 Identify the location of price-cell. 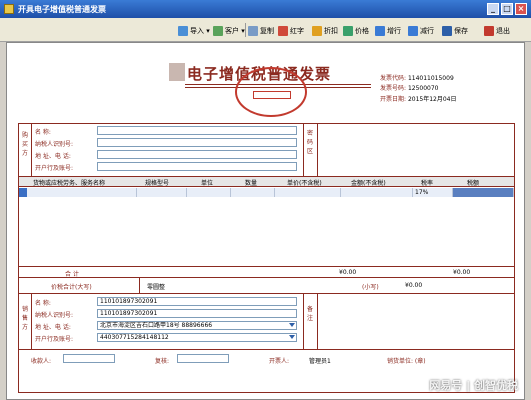
(308, 192).